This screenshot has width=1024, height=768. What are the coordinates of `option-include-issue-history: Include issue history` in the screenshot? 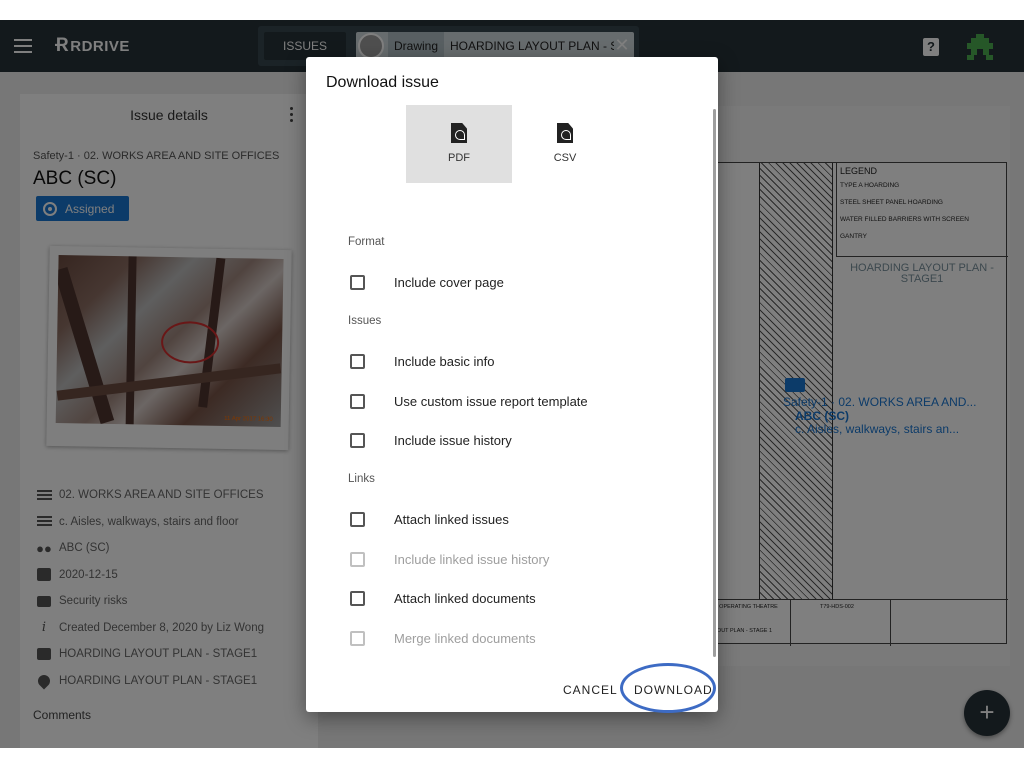 It's located at (431, 440).